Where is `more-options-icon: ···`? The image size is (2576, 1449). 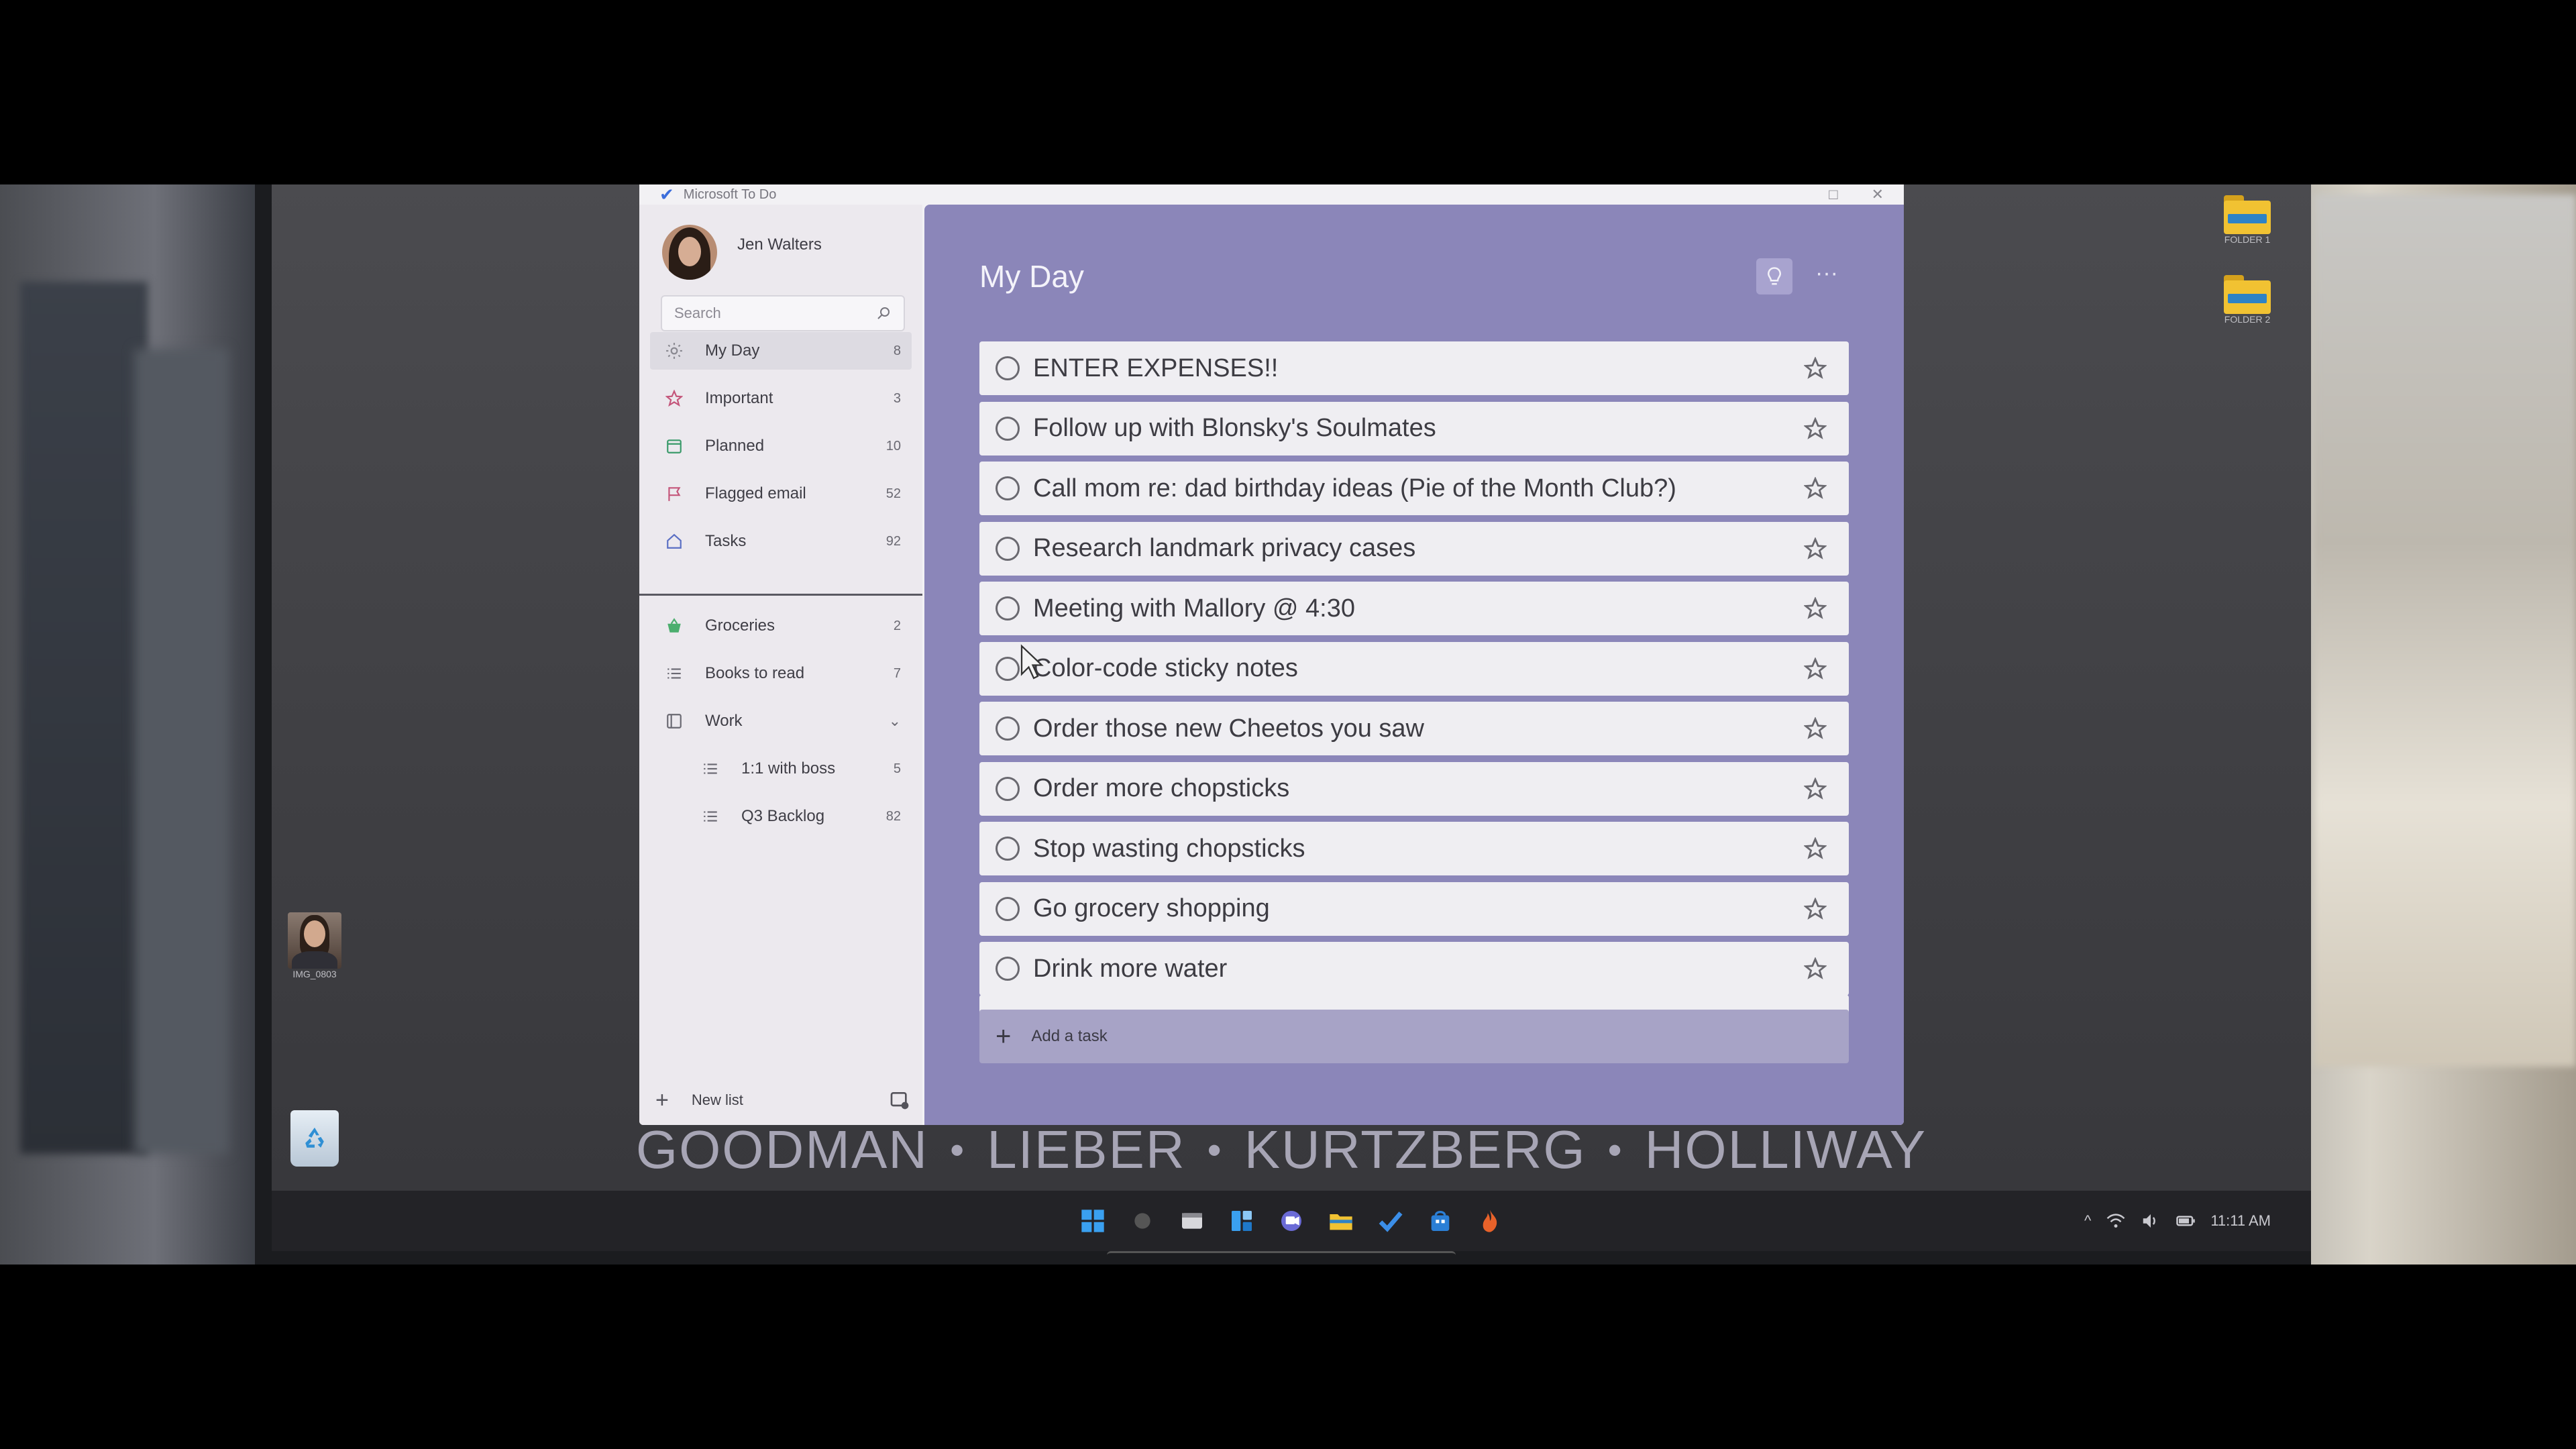
more-options-icon: ··· is located at coordinates (1826, 276).